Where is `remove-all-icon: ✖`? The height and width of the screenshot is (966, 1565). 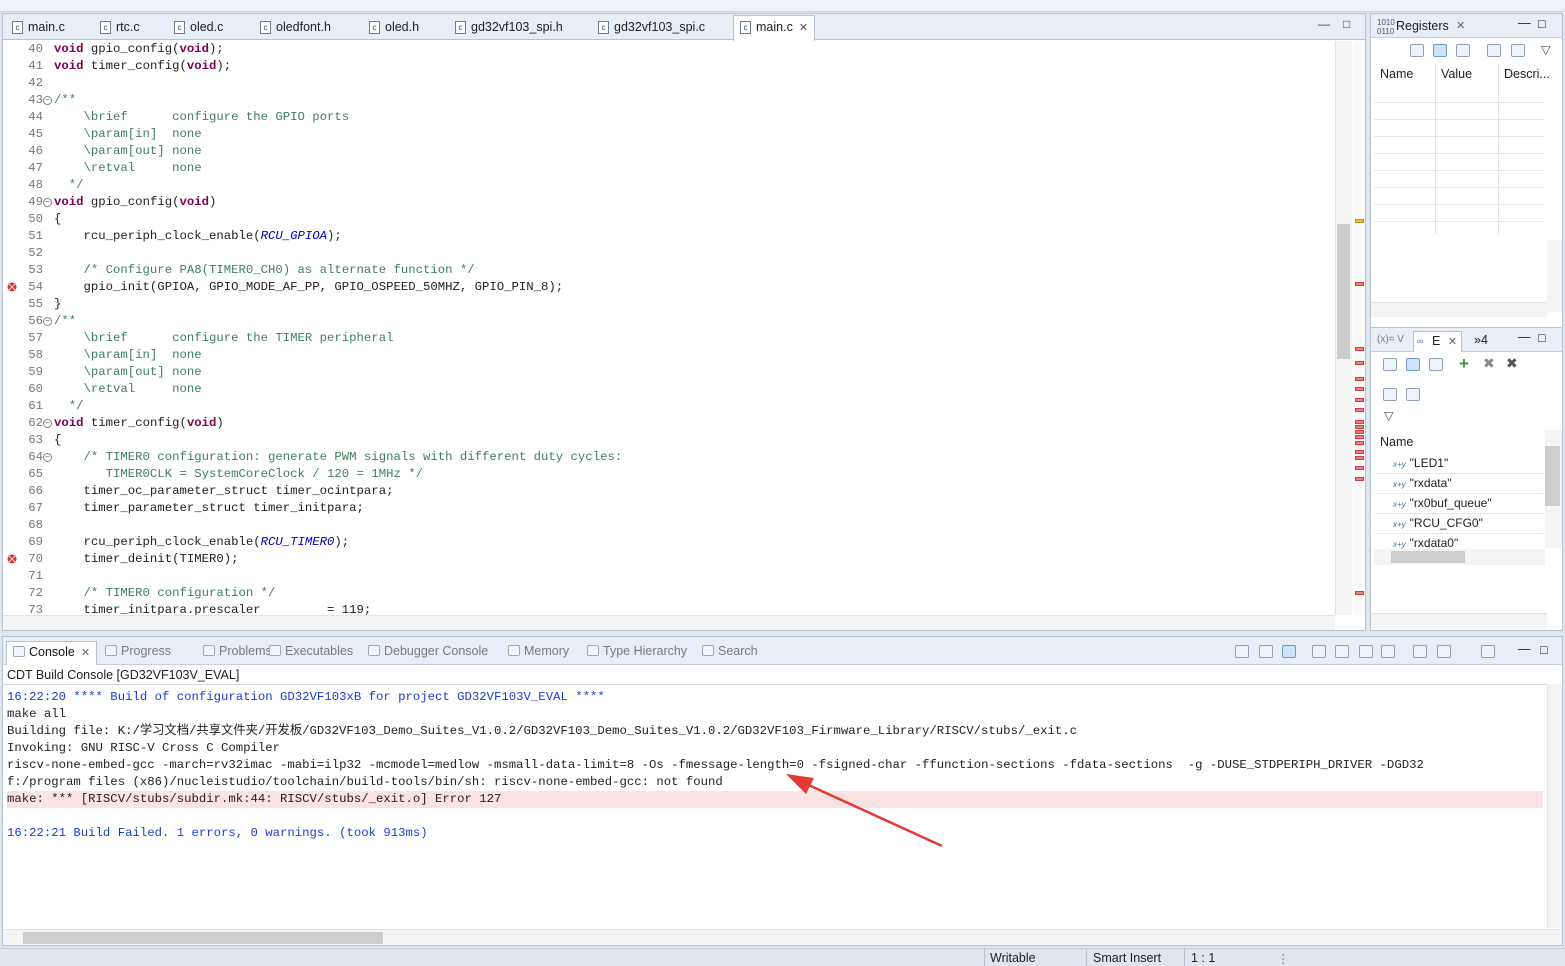
remove-all-icon: ✖ is located at coordinates (1512, 363).